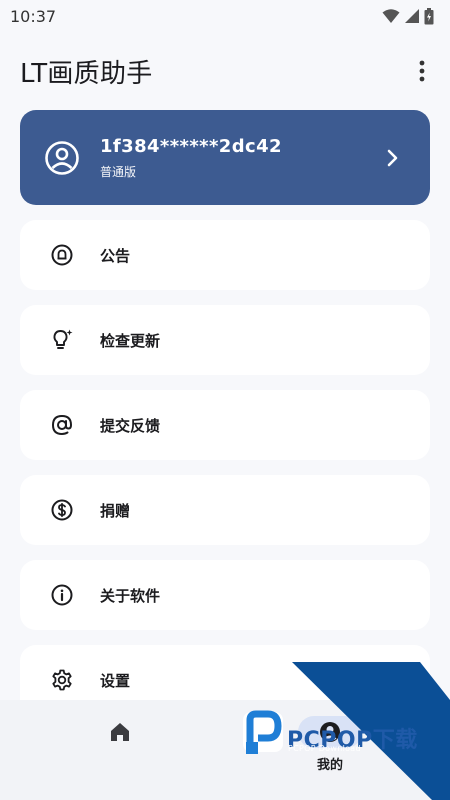 This screenshot has width=450, height=800. What do you see at coordinates (225, 425) in the screenshot?
I see `menu-item-feedback: 提交反馈` at bounding box center [225, 425].